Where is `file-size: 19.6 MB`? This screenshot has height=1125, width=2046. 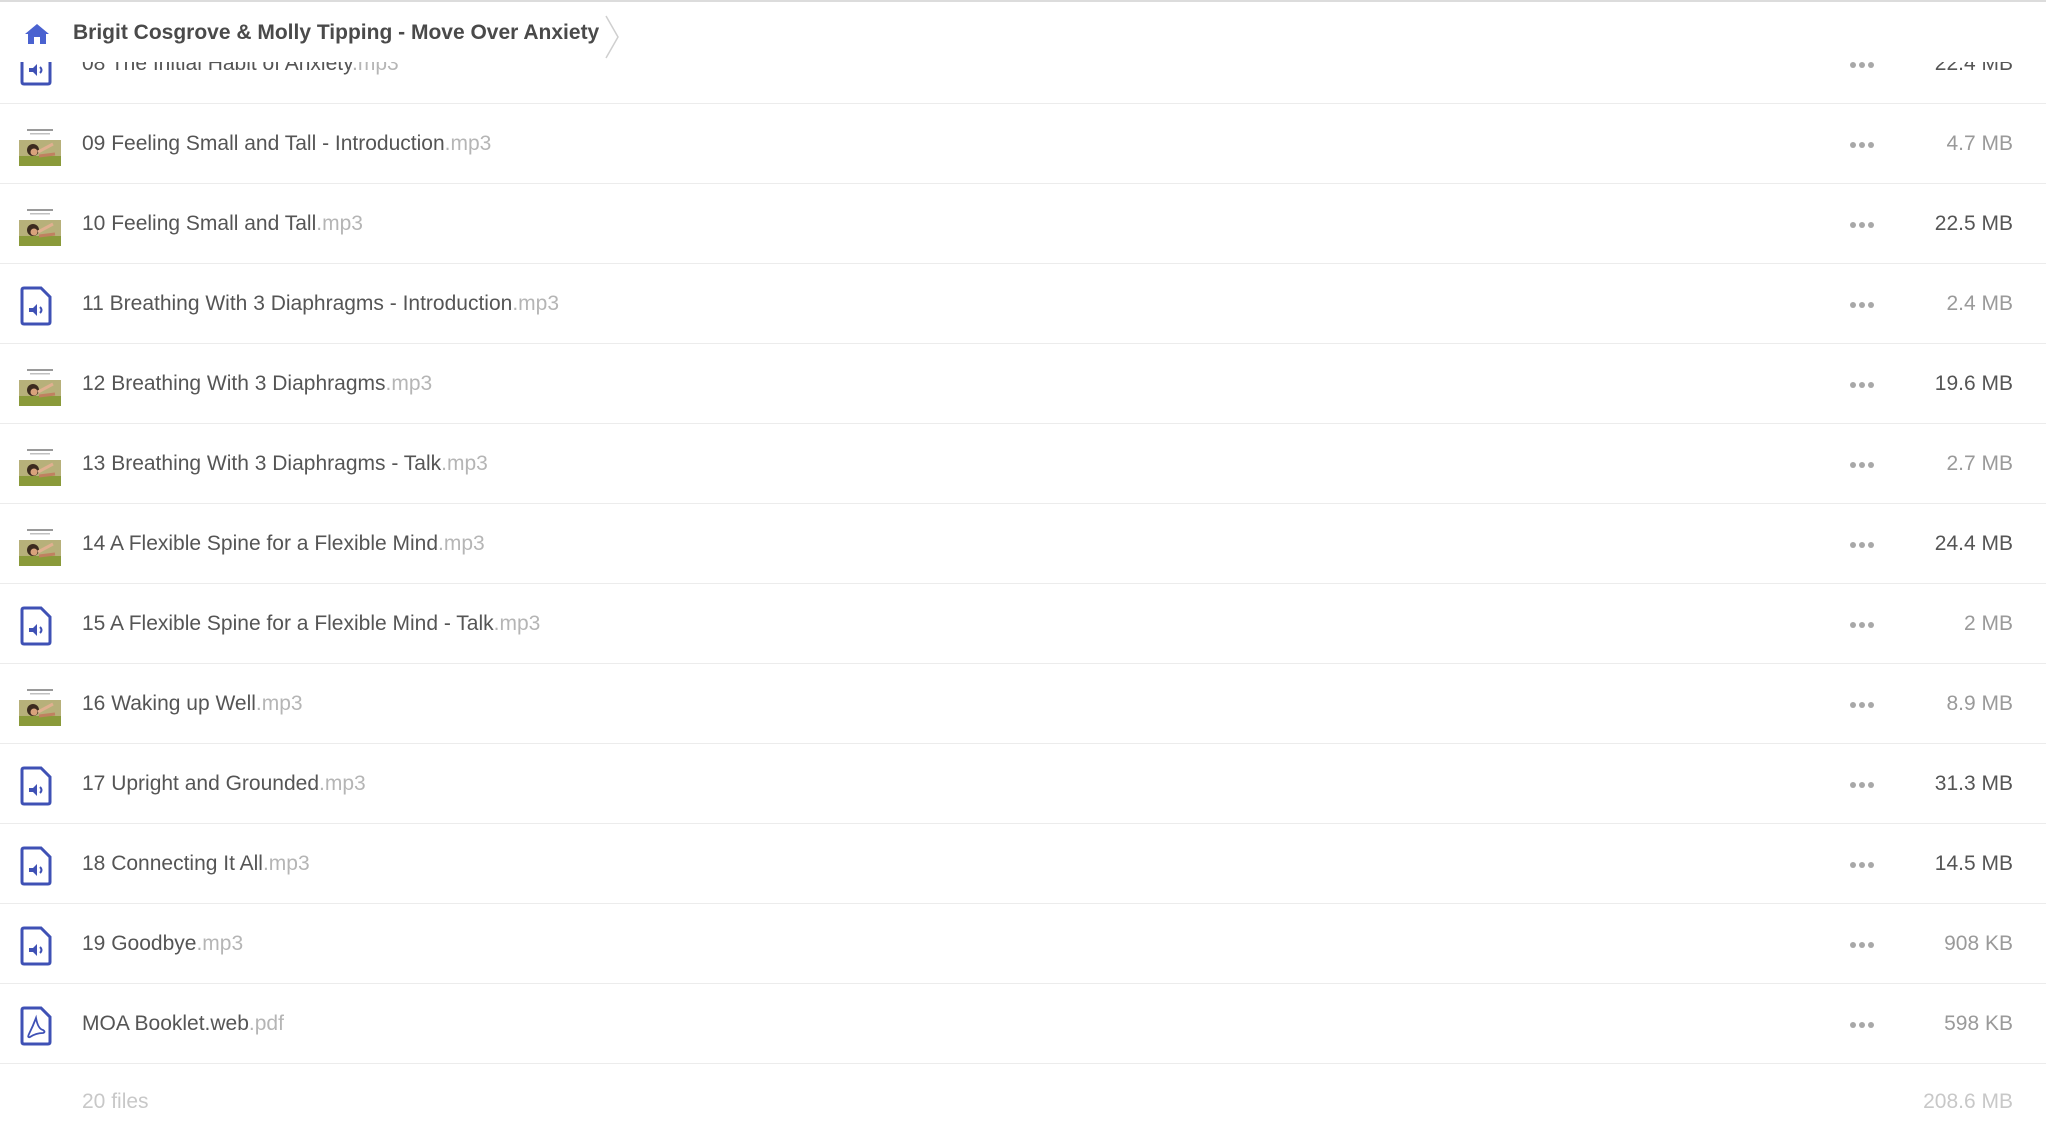
file-size: 19.6 MB is located at coordinates (1973, 383).